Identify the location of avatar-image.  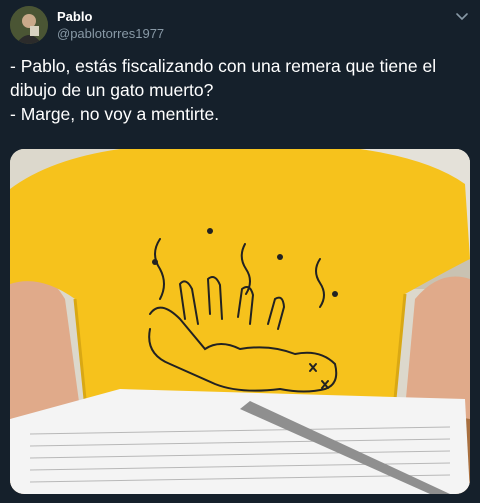
(29, 25).